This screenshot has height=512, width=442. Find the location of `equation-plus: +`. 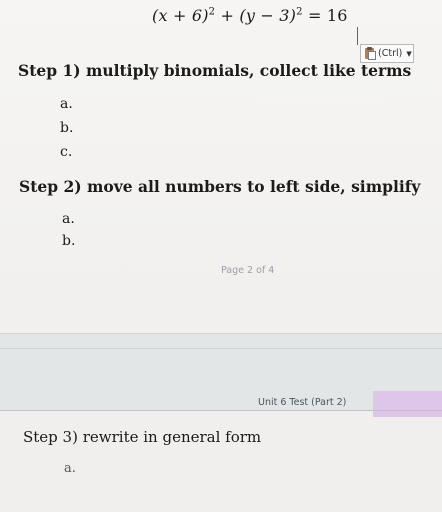

equation-plus: + is located at coordinates (227, 15).